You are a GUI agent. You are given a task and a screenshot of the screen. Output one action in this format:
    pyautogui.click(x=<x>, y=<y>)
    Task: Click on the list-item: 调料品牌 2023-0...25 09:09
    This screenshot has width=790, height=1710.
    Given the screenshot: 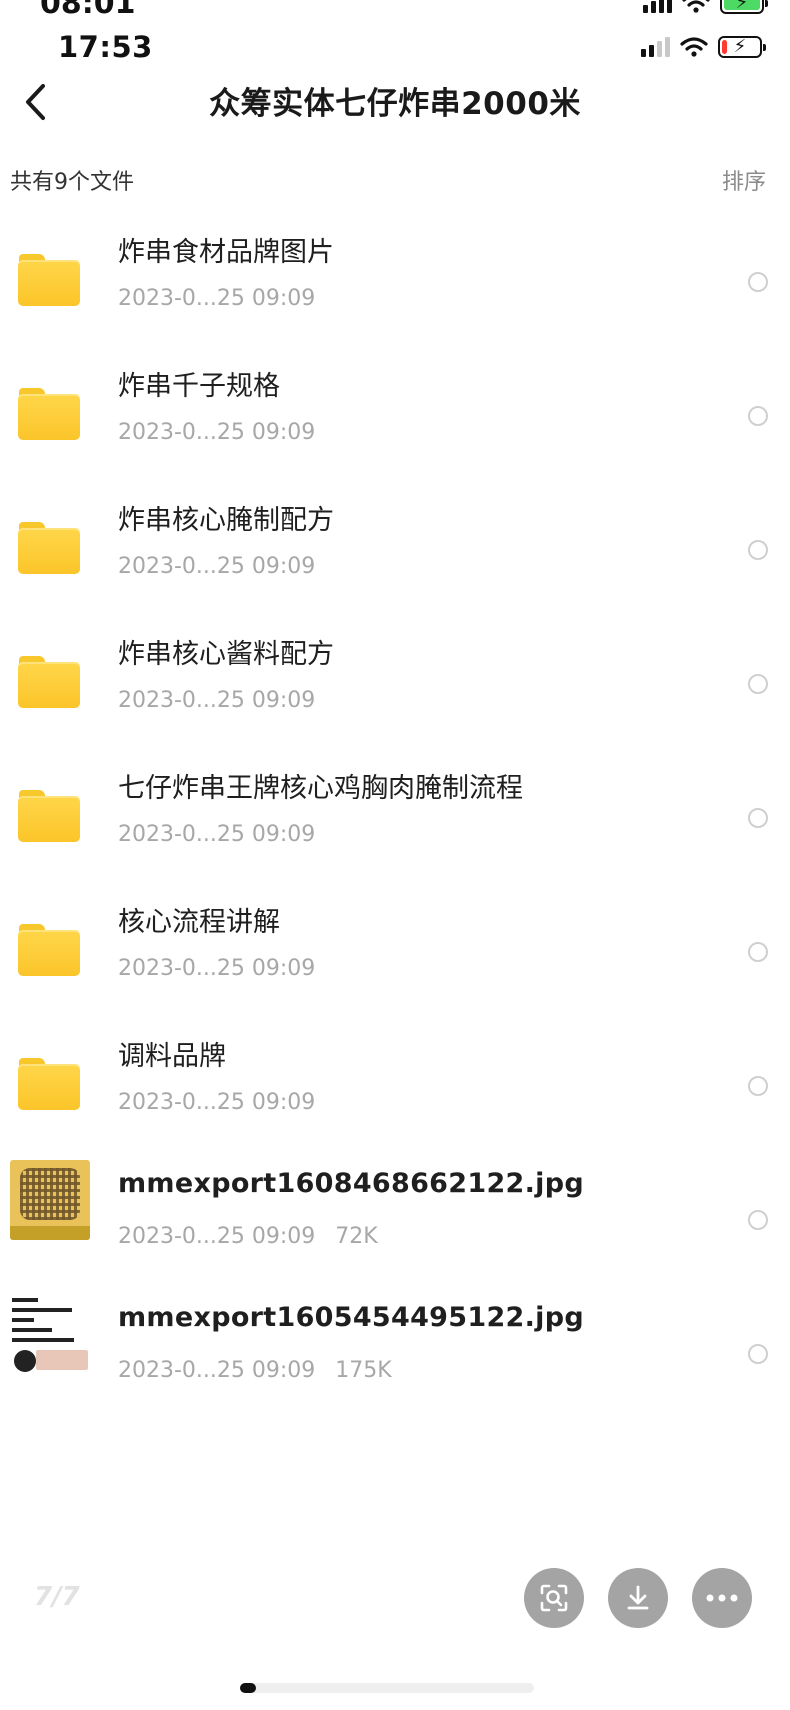 What is the action you would take?
    pyautogui.click(x=395, y=1091)
    